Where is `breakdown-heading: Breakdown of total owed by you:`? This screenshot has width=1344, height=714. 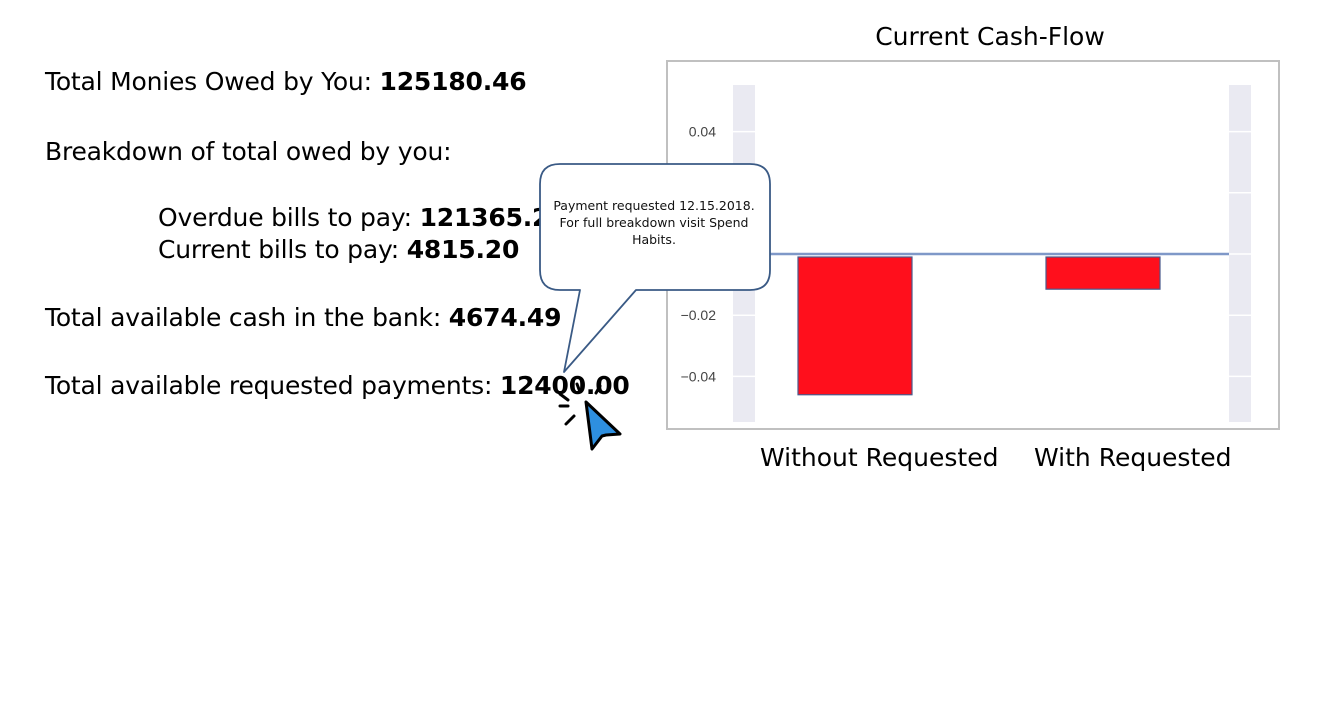
breakdown-heading: Breakdown of total owed by you: is located at coordinates (248, 151).